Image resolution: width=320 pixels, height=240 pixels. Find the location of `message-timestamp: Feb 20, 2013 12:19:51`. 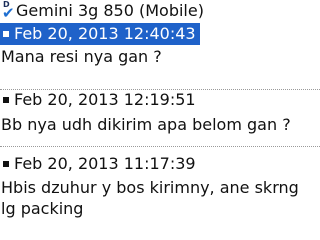

message-timestamp: Feb 20, 2013 12:19:51 is located at coordinates (105, 99).